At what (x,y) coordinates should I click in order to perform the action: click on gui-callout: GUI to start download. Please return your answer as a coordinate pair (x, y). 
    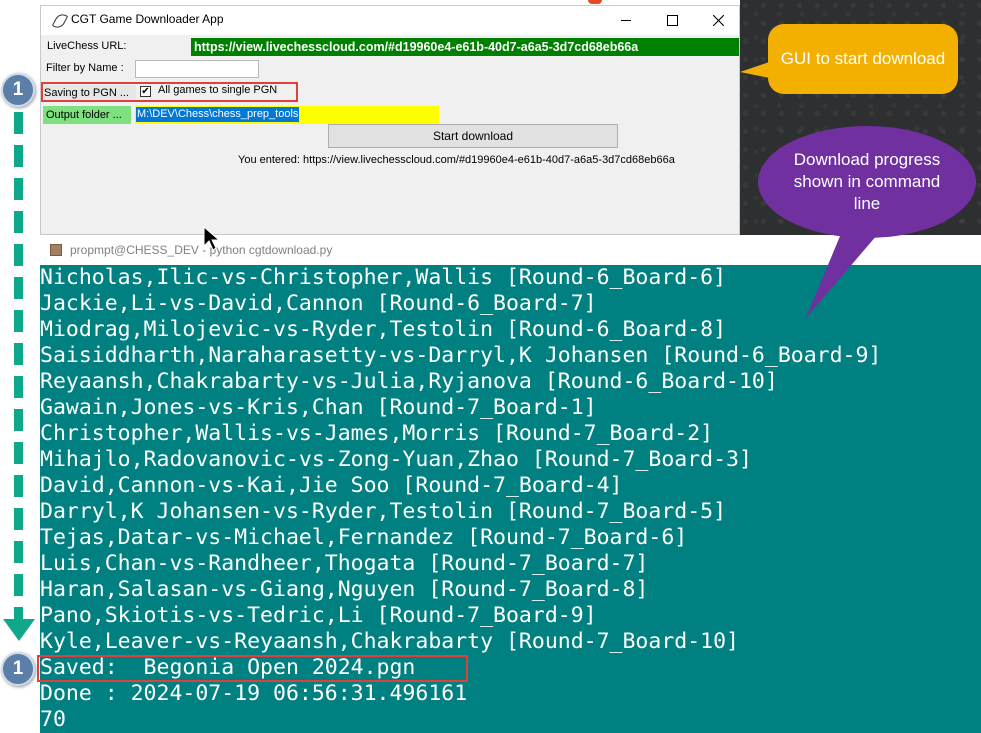
    Looking at the image, I should click on (863, 59).